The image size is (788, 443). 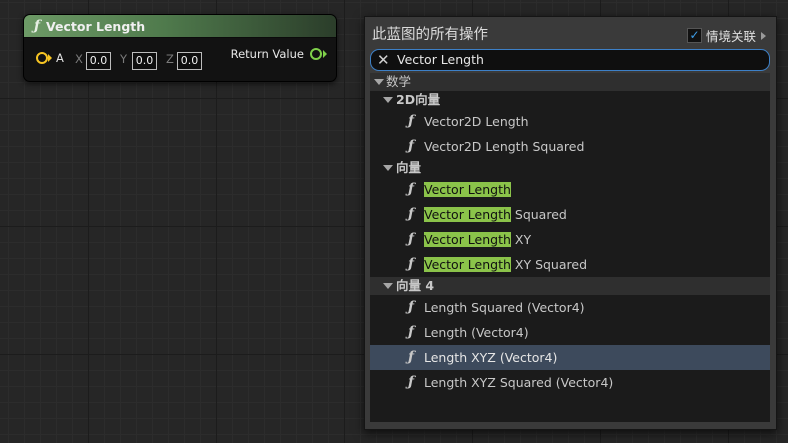 I want to click on input-pin-label: A, so click(x=60, y=58).